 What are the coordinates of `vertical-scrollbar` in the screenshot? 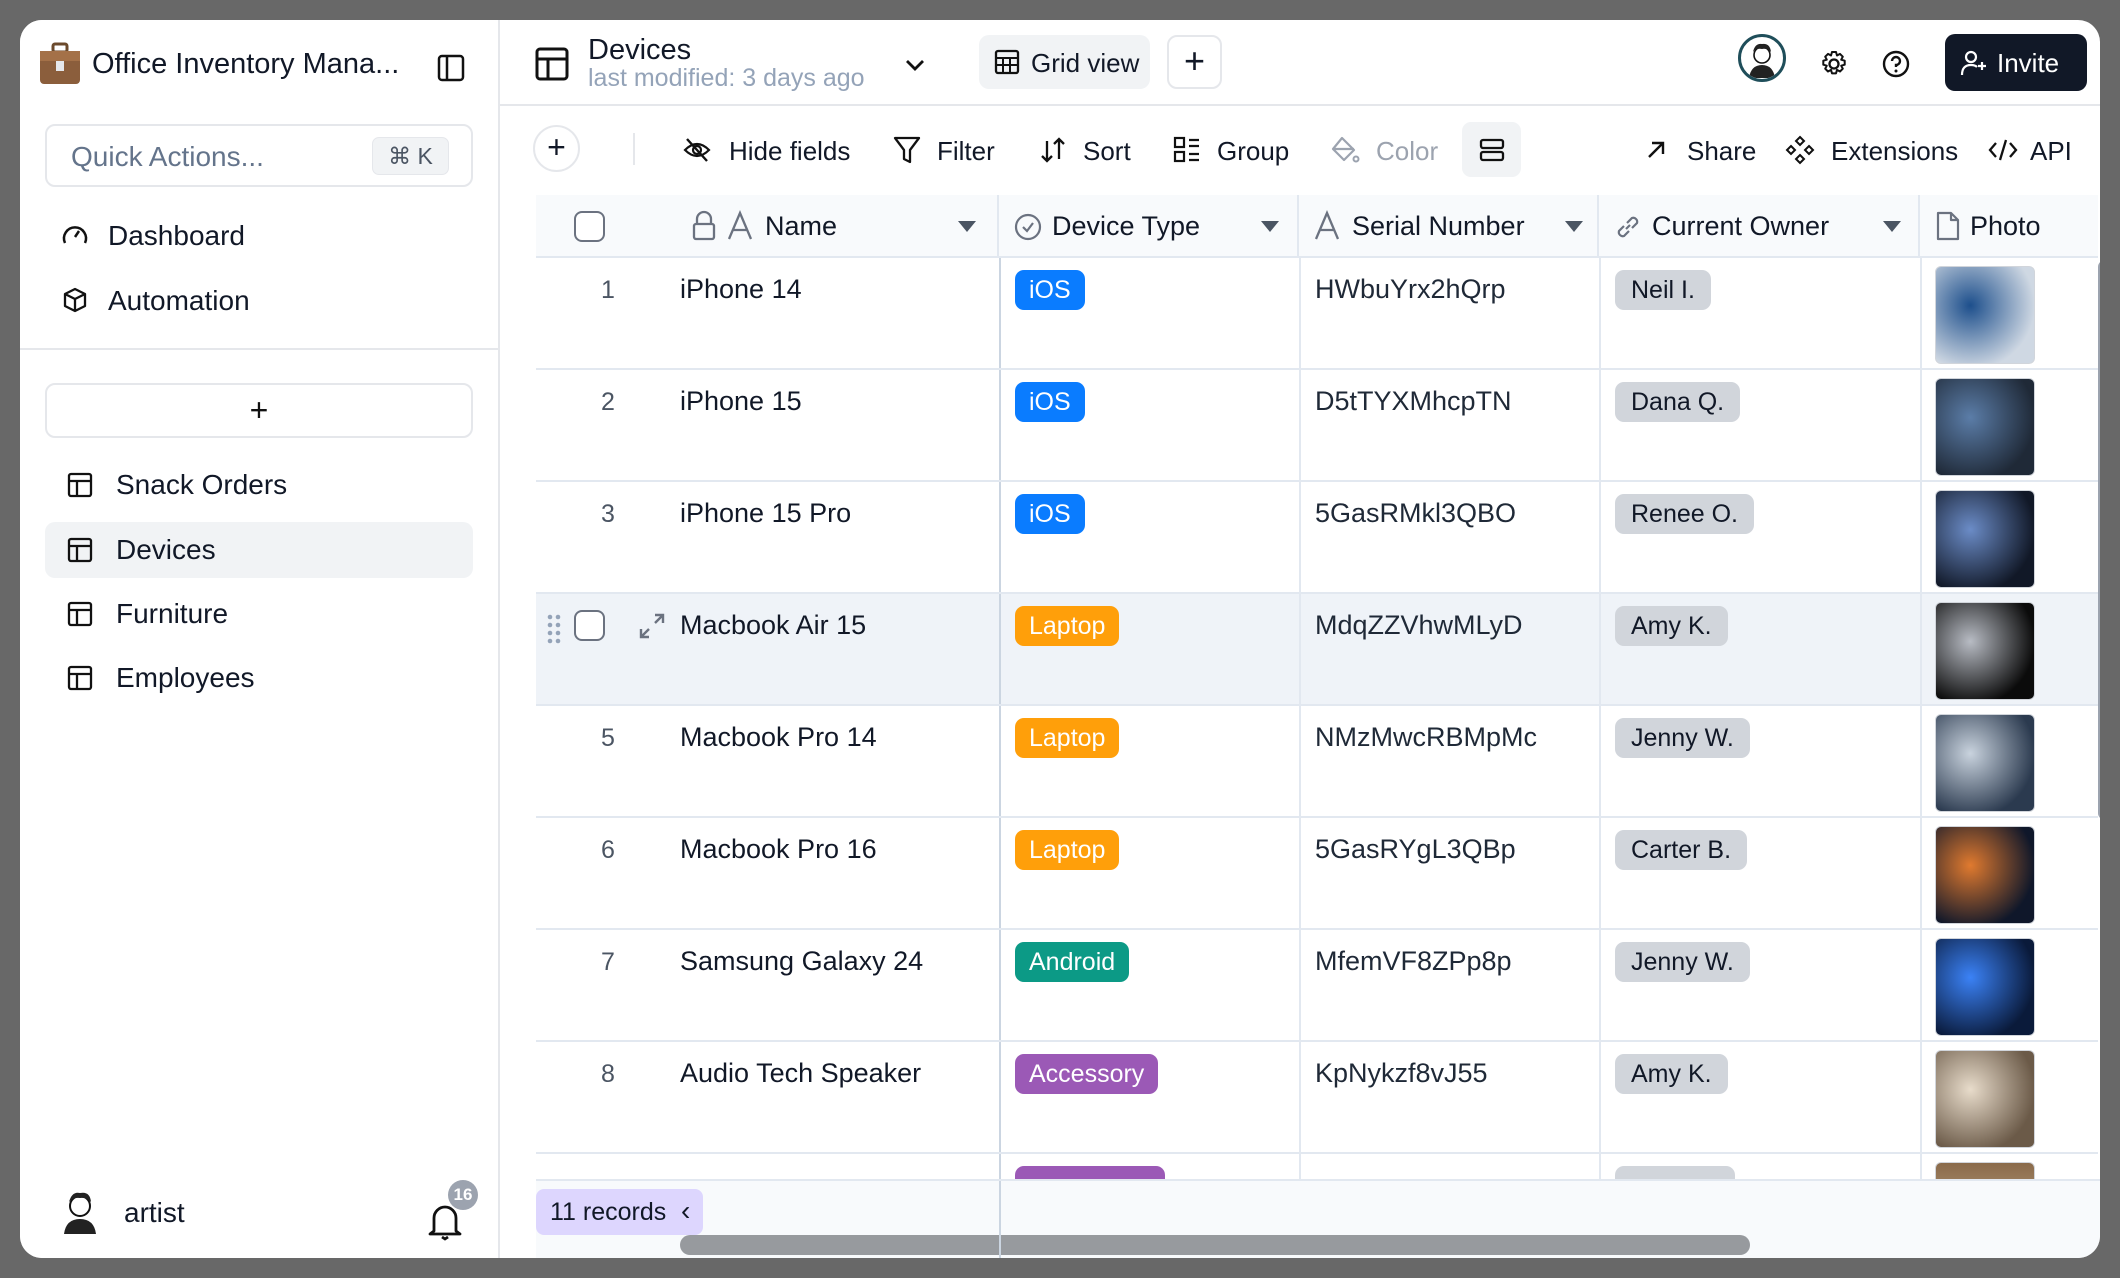 It's located at (2099, 540).